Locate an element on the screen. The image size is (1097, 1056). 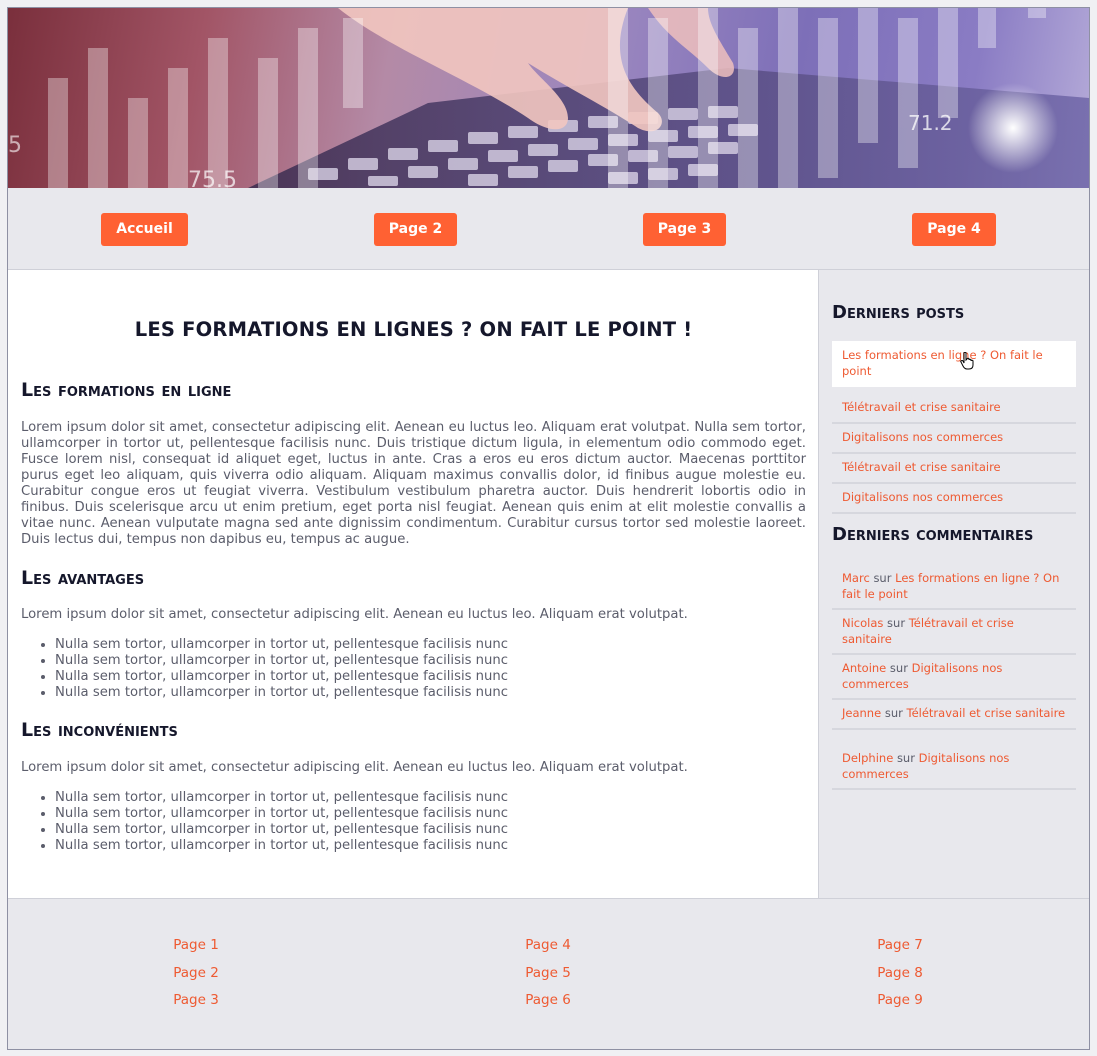
footer-link-page-8: Page 8 is located at coordinates (900, 973).